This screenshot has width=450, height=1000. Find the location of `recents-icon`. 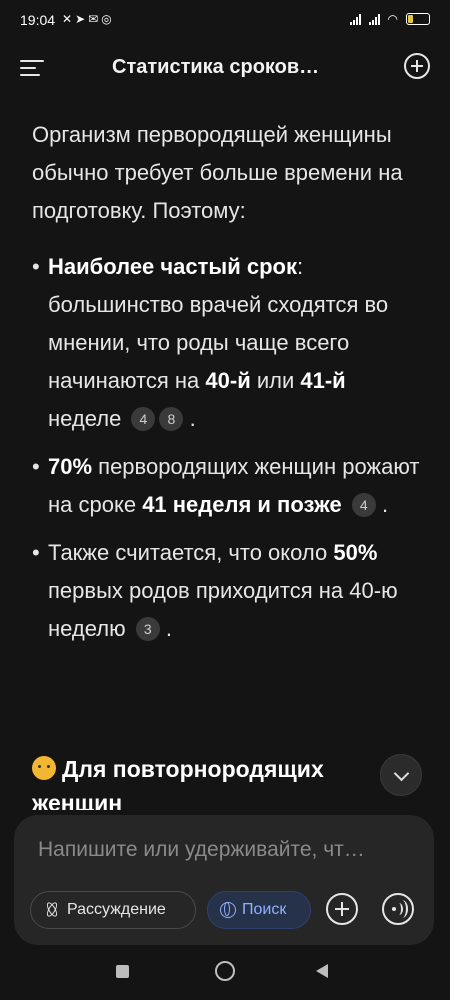

recents-icon is located at coordinates (122, 971).